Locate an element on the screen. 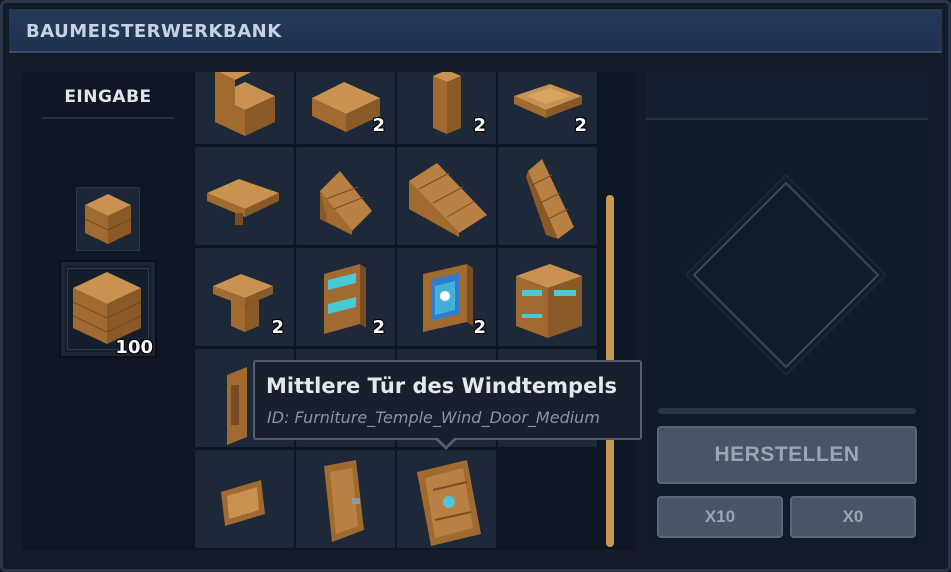 This screenshot has width=951, height=572. output-slot is located at coordinates (786, 275).